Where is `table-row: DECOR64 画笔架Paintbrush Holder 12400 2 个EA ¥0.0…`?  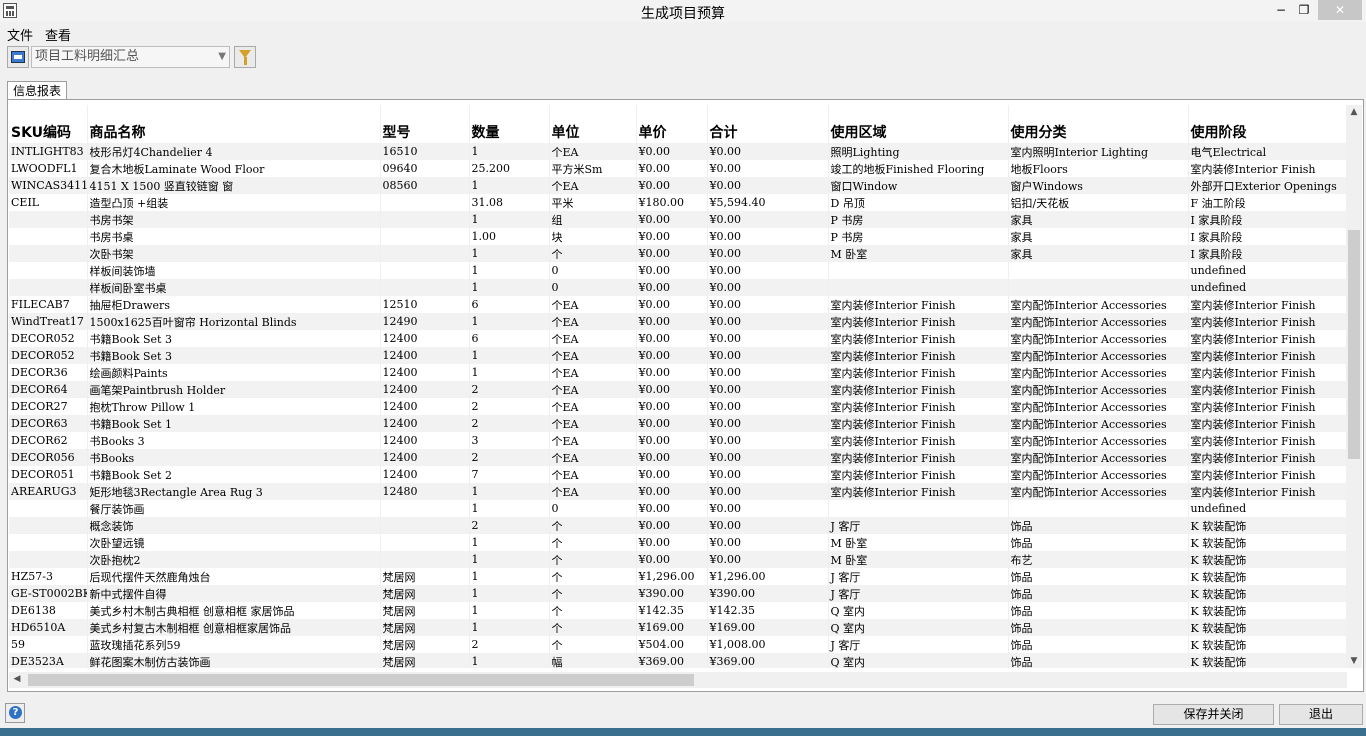
table-row: DECOR64 画笔架Paintbrush Holder 12400 2 个EA ¥0.0… is located at coordinates (678, 389).